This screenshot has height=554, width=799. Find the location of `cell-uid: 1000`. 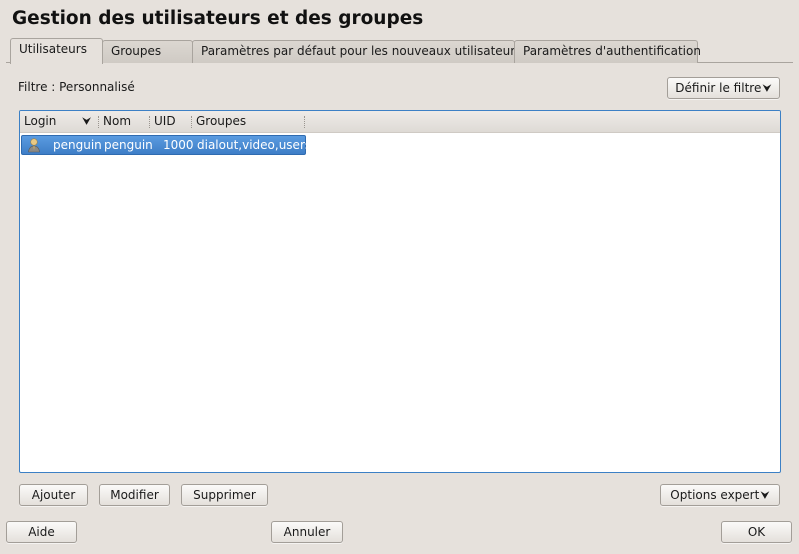

cell-uid: 1000 is located at coordinates (178, 145).